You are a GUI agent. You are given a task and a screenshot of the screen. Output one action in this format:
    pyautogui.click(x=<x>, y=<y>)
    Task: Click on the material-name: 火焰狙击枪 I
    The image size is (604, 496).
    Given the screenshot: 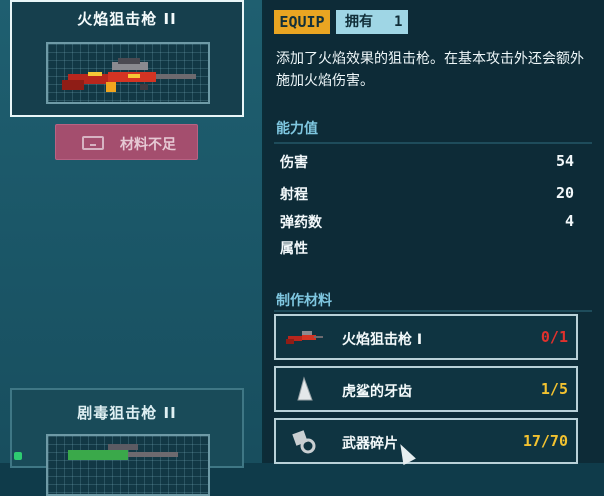 What is the action you would take?
    pyautogui.click(x=382, y=340)
    